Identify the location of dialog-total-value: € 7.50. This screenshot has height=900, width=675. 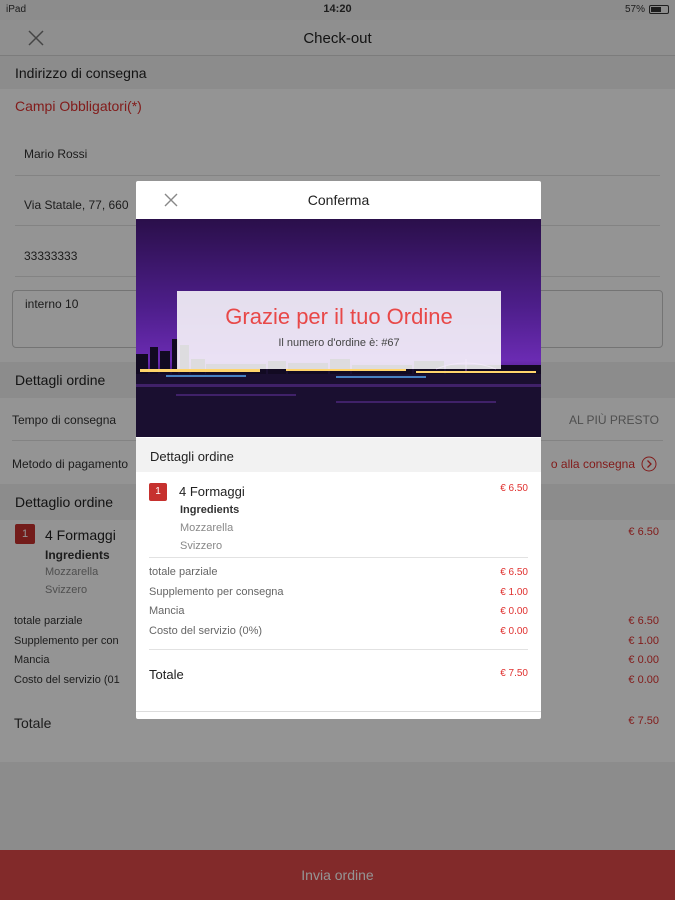
(514, 673).